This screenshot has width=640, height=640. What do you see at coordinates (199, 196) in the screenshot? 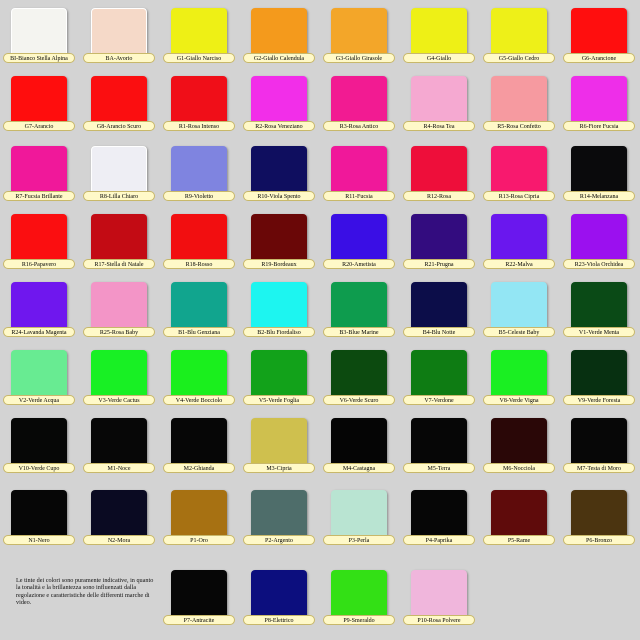
I see `swatch-label: R9-Violetto` at bounding box center [199, 196].